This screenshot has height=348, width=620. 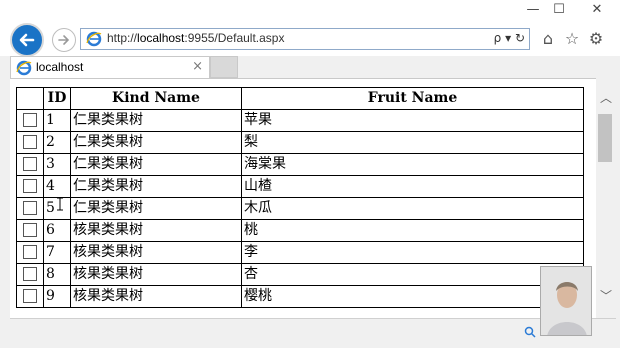 I want to click on cell-id: 7, so click(x=57, y=252).